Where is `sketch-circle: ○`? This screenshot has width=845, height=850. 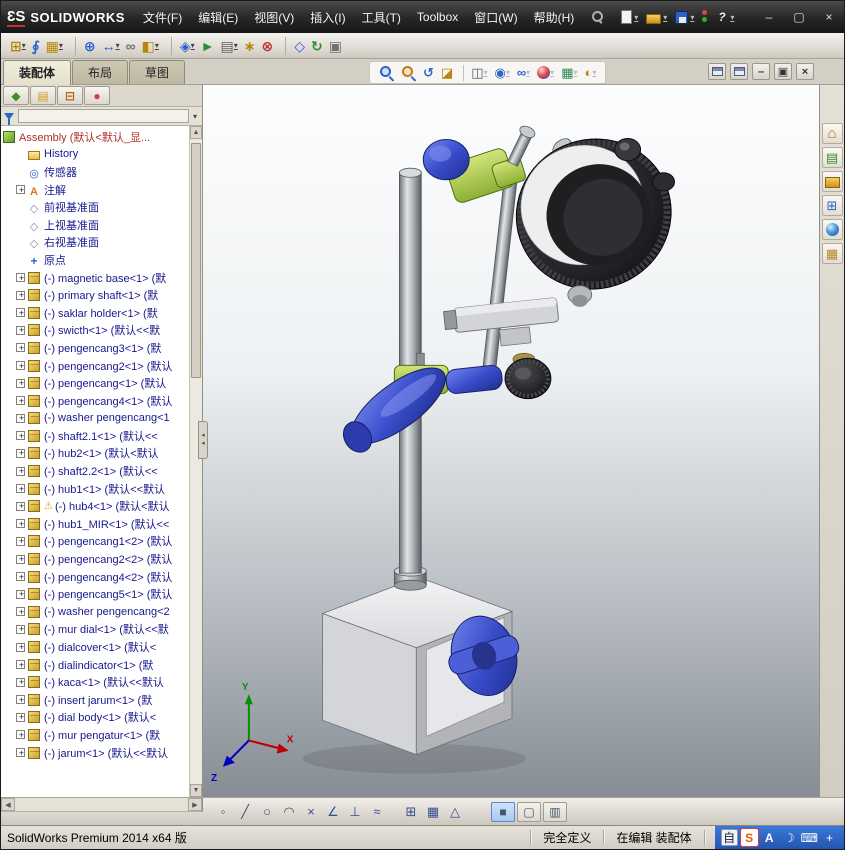
sketch-circle: ○ is located at coordinates (267, 812).